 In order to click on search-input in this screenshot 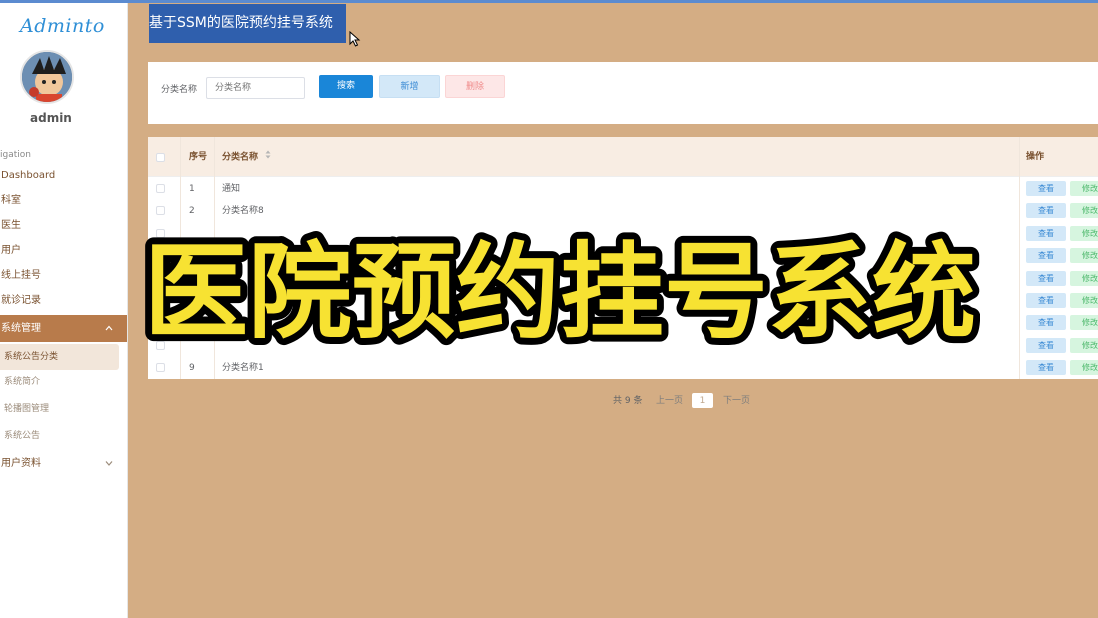, I will do `click(255, 88)`.